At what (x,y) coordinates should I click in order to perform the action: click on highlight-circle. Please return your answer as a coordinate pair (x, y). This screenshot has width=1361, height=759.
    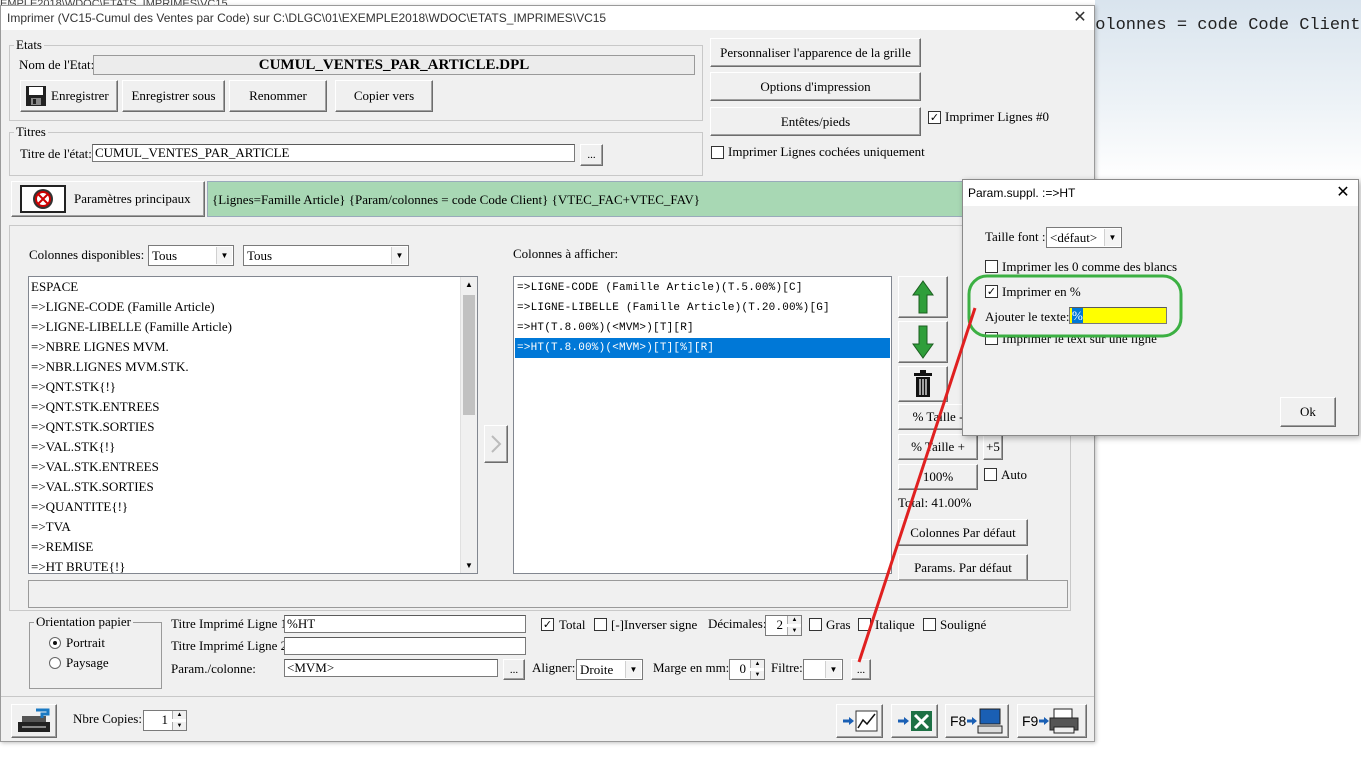
    Looking at the image, I should click on (1075, 306).